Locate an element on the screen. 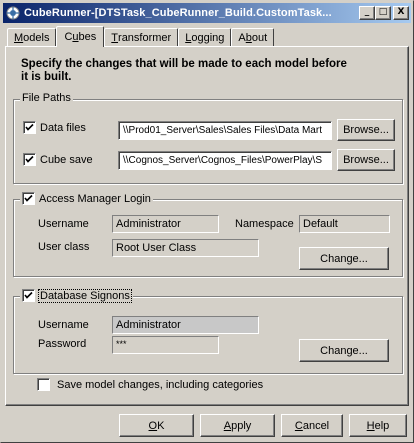 The width and height of the screenshot is (414, 443). cube-save-path-field: \\Cognos_Server\Cognos_Files\PowerPlay\S is located at coordinates (225, 160).